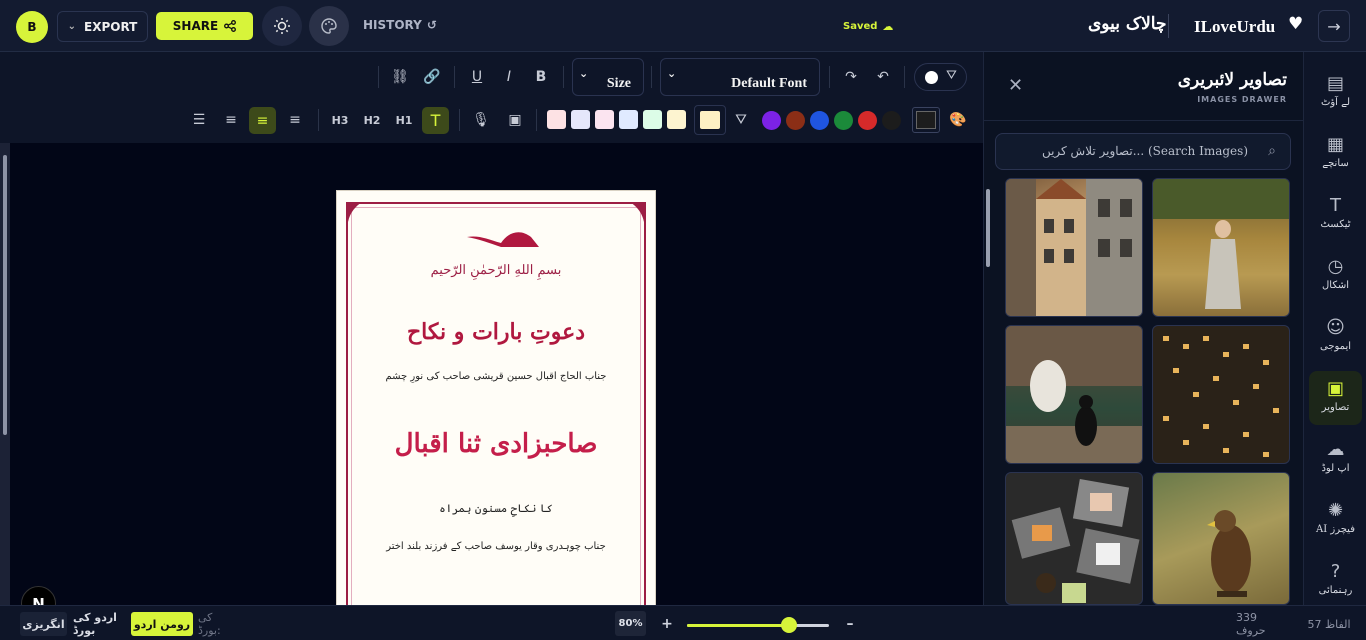 The width and height of the screenshot is (1366, 640). What do you see at coordinates (958, 120) in the screenshot?
I see `color-palette-icon: 🎨` at bounding box center [958, 120].